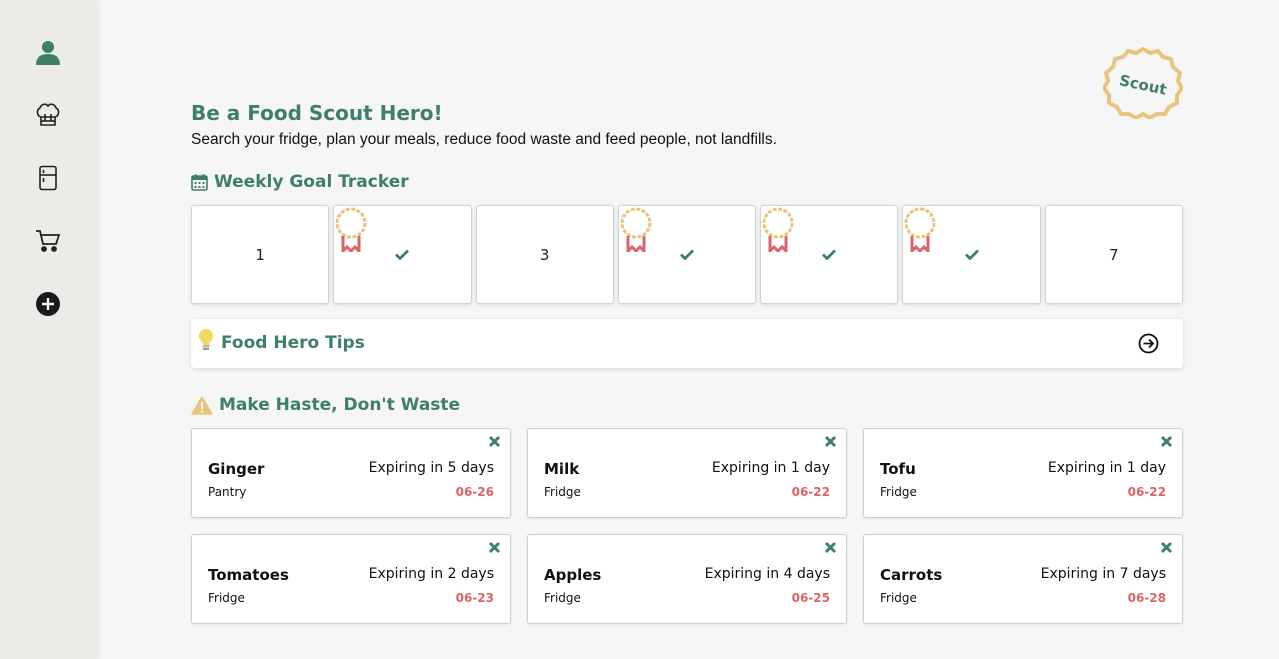 This screenshot has width=1279, height=659. I want to click on expiring-item-card: Carrots Fridge Expiring in 7 days 06-28, so click(1023, 579).